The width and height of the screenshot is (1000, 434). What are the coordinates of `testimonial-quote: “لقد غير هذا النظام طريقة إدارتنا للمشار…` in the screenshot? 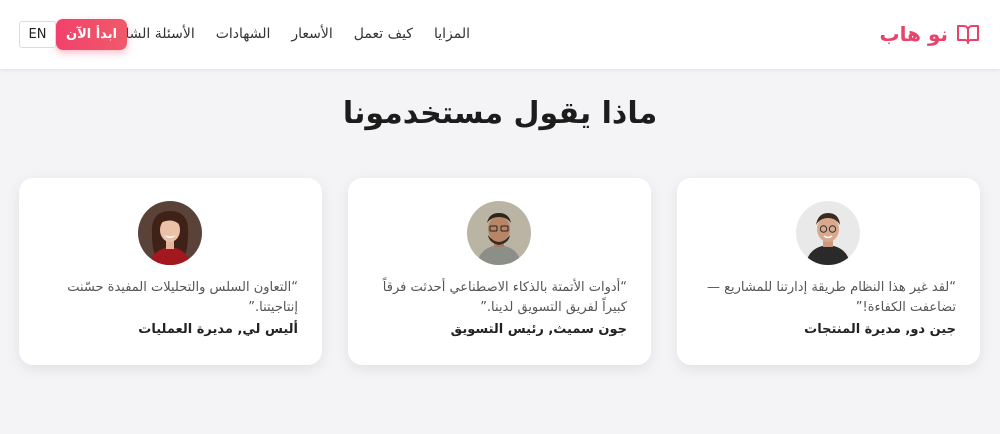 It's located at (831, 297).